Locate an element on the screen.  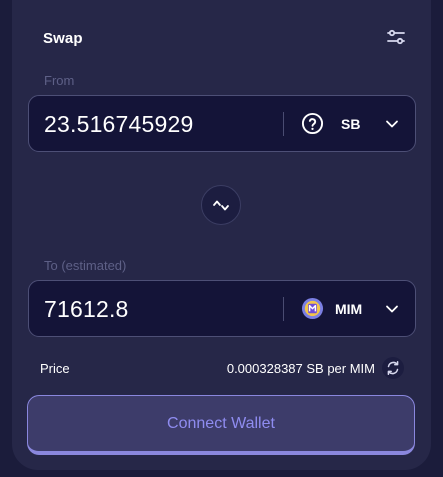
mim-token-logo is located at coordinates (312, 308).